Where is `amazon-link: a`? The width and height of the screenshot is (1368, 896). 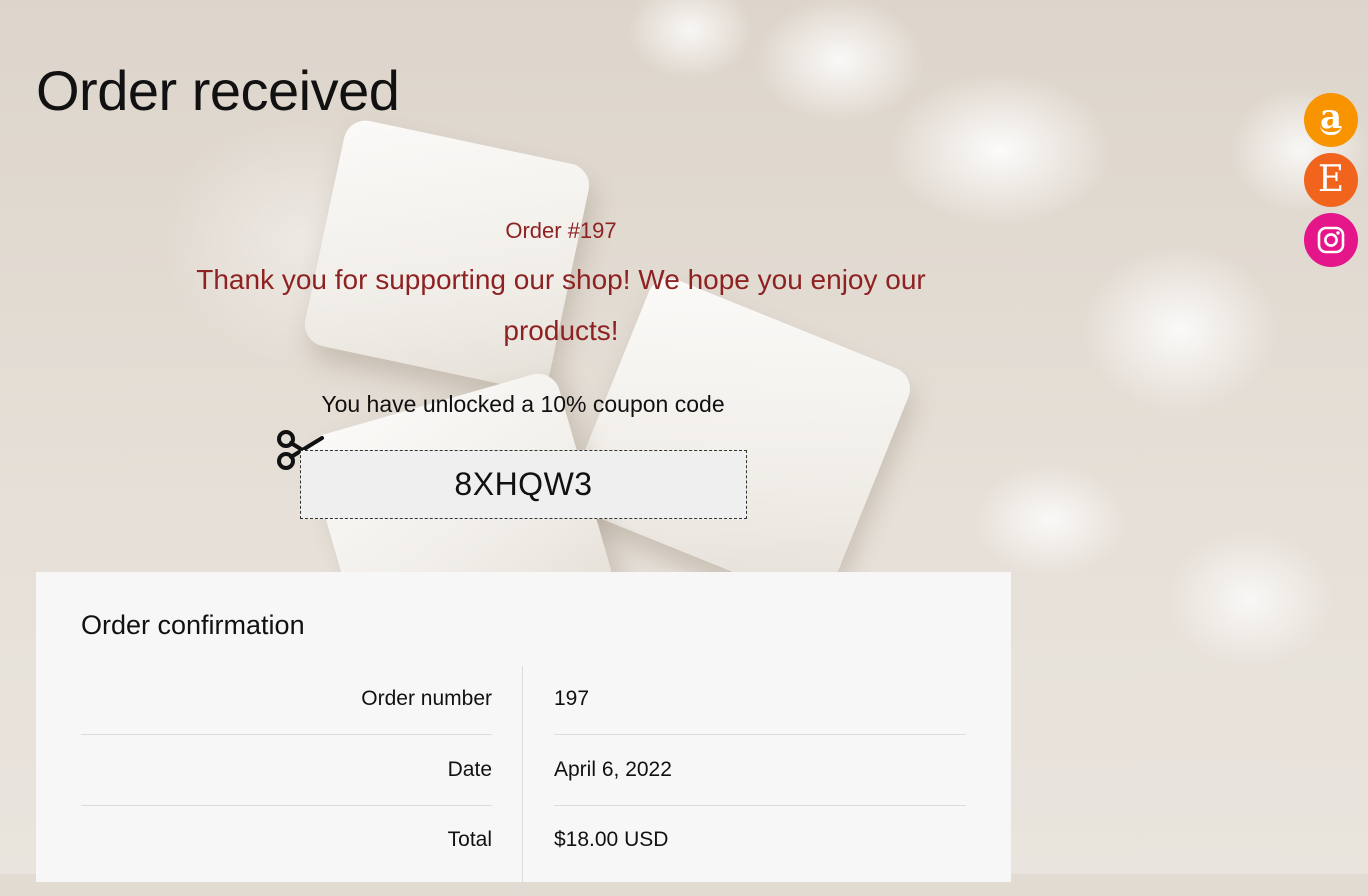
amazon-link: a is located at coordinates (1331, 120).